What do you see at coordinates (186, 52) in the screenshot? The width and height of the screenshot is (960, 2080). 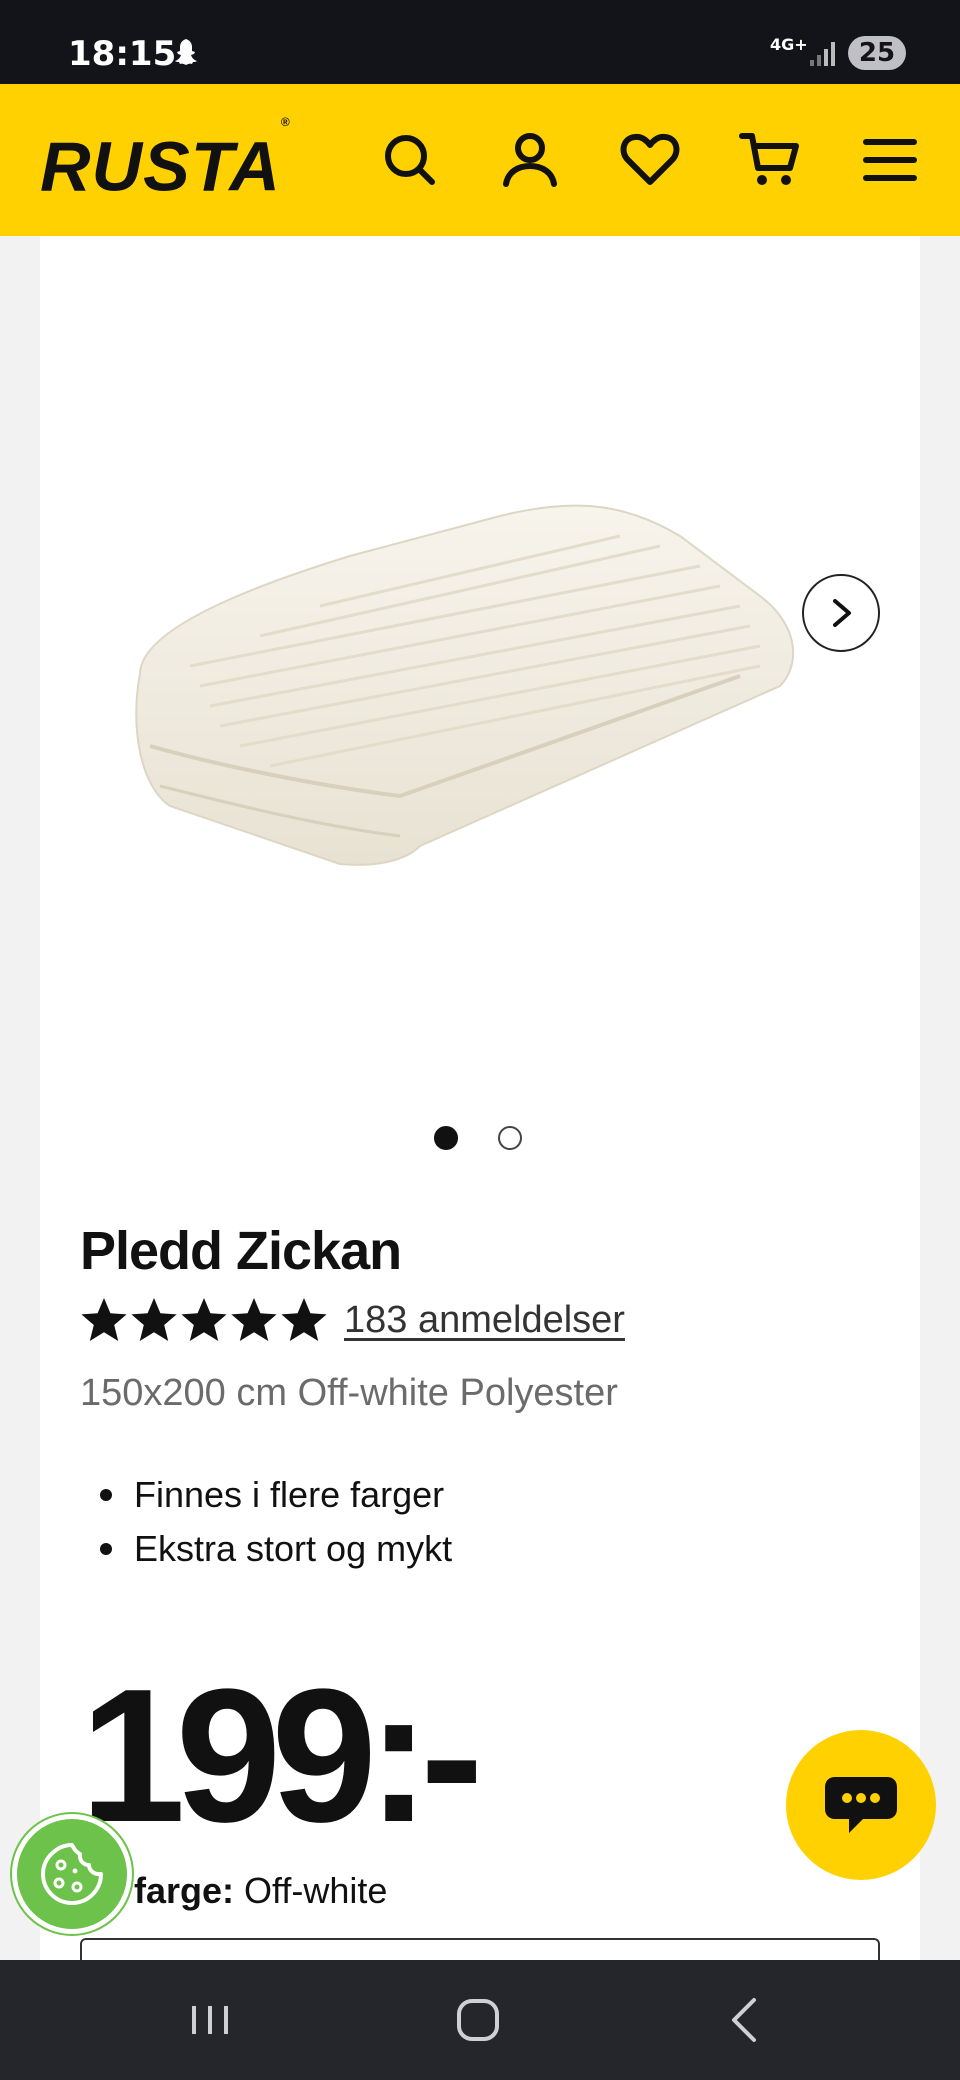 I see `snapchat-icon` at bounding box center [186, 52].